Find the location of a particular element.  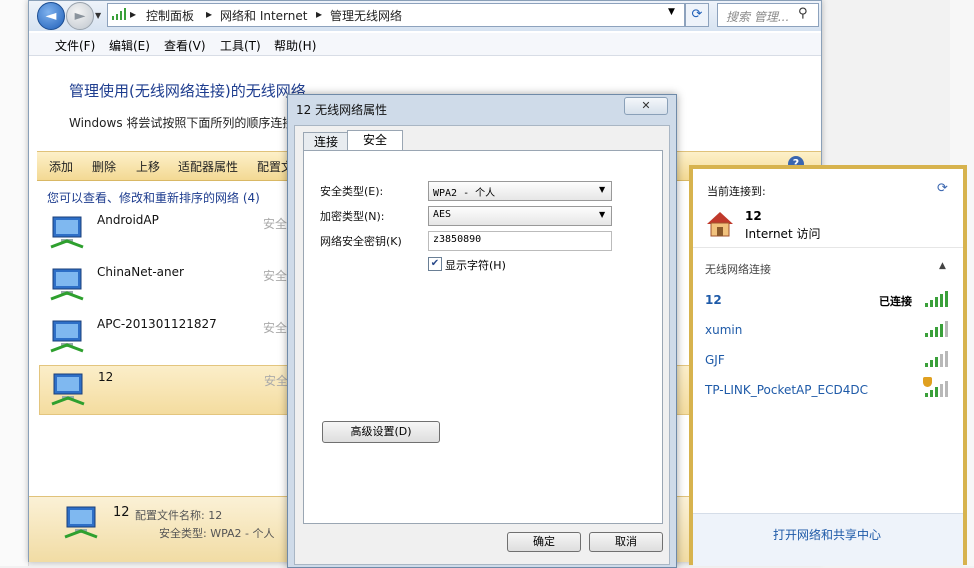

wifi-network-name: 12 is located at coordinates (713, 300).